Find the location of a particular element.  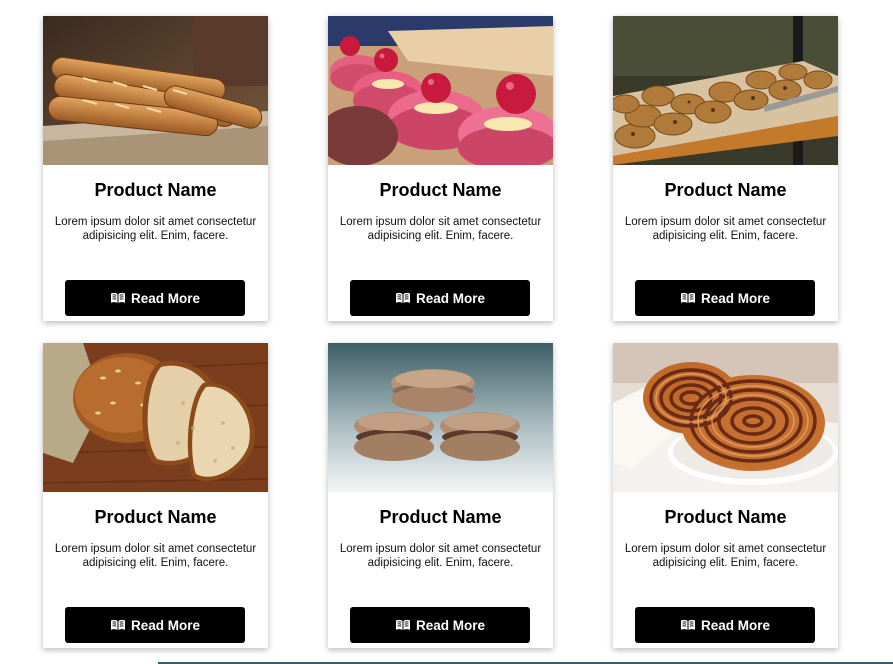

product-image-cookies is located at coordinates (725, 90).